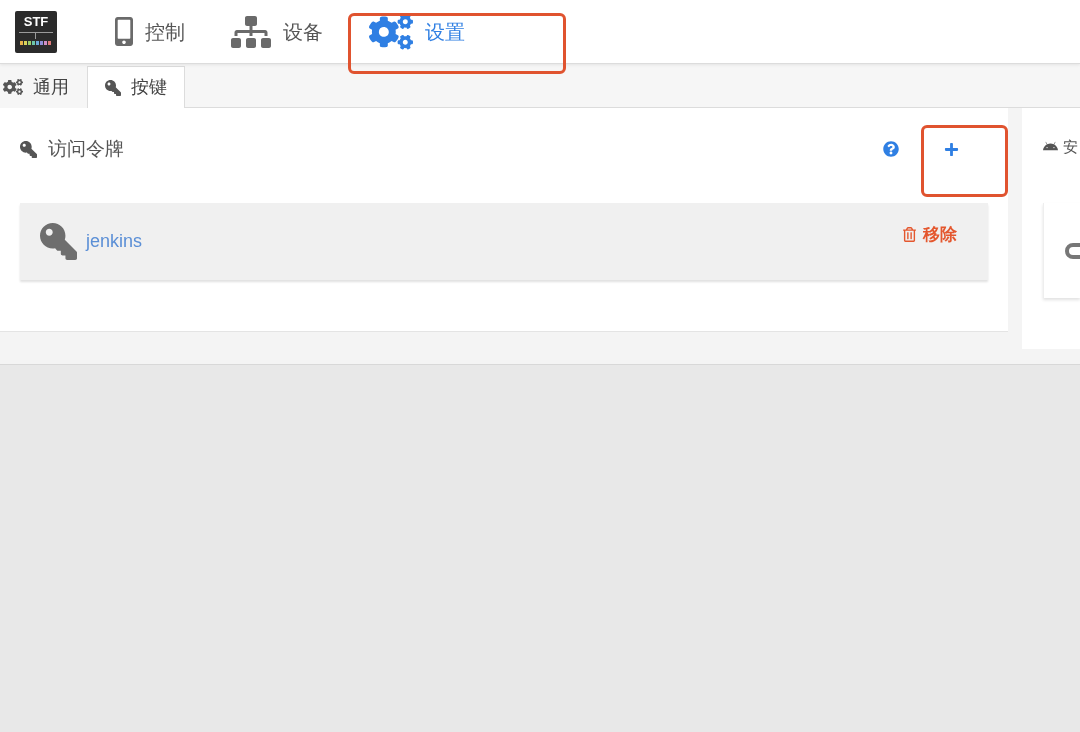  What do you see at coordinates (951, 149) in the screenshot?
I see `plus-icon` at bounding box center [951, 149].